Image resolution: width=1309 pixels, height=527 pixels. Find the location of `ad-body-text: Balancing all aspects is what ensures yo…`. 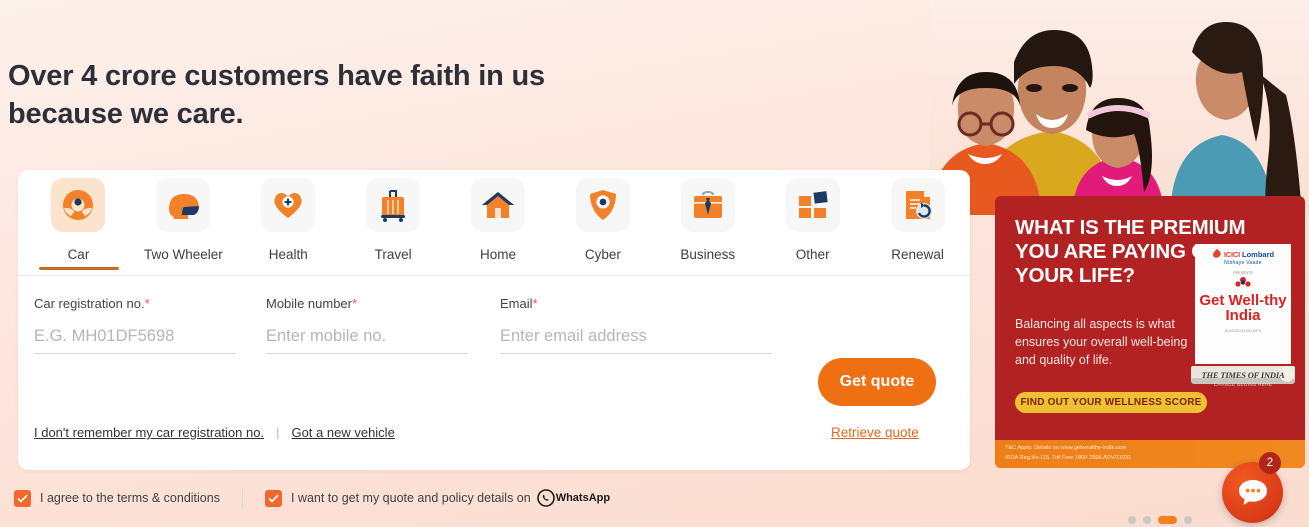

ad-body-text: Balancing all aspects is what ensures yo… is located at coordinates (1101, 342).